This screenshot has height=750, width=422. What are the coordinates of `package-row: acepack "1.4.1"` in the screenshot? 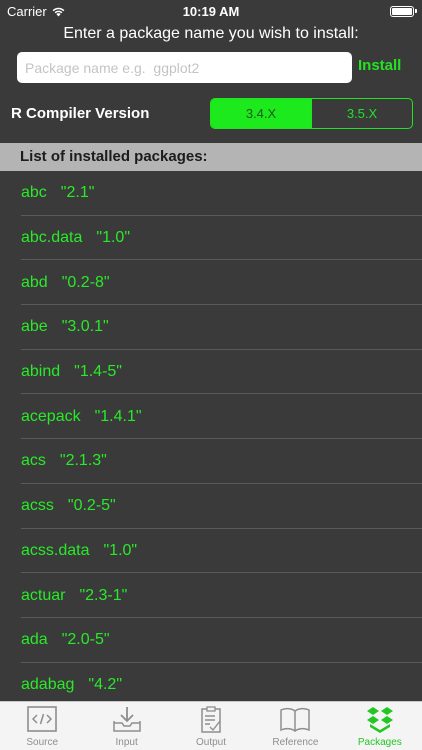 It's located at (211, 416).